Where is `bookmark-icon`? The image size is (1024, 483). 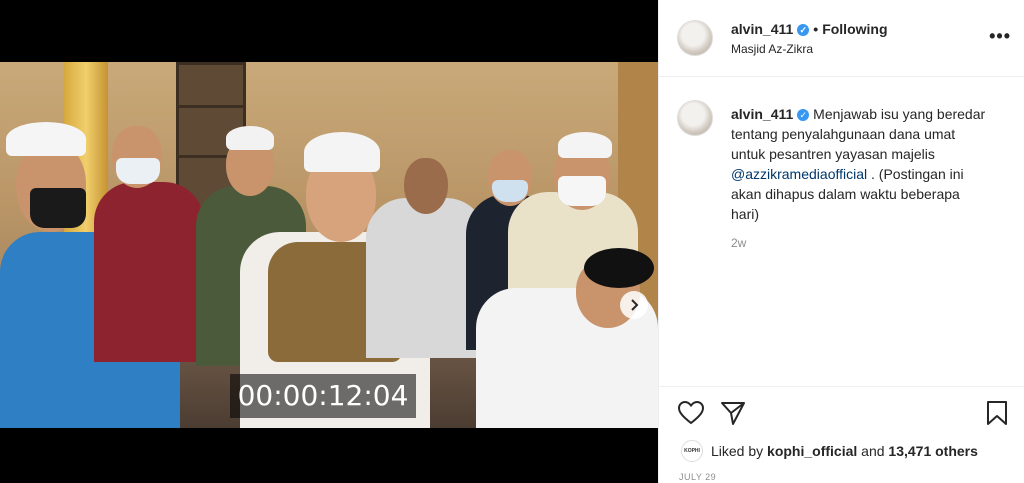 bookmark-icon is located at coordinates (997, 413).